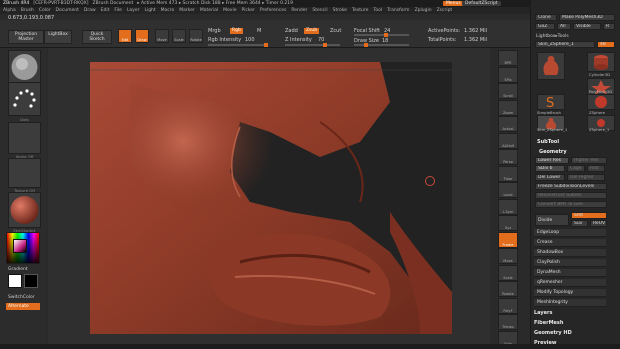 This screenshot has height=349, width=620. What do you see at coordinates (579, 223) in the screenshot?
I see `suv-toggle: Suv` at bounding box center [579, 223].